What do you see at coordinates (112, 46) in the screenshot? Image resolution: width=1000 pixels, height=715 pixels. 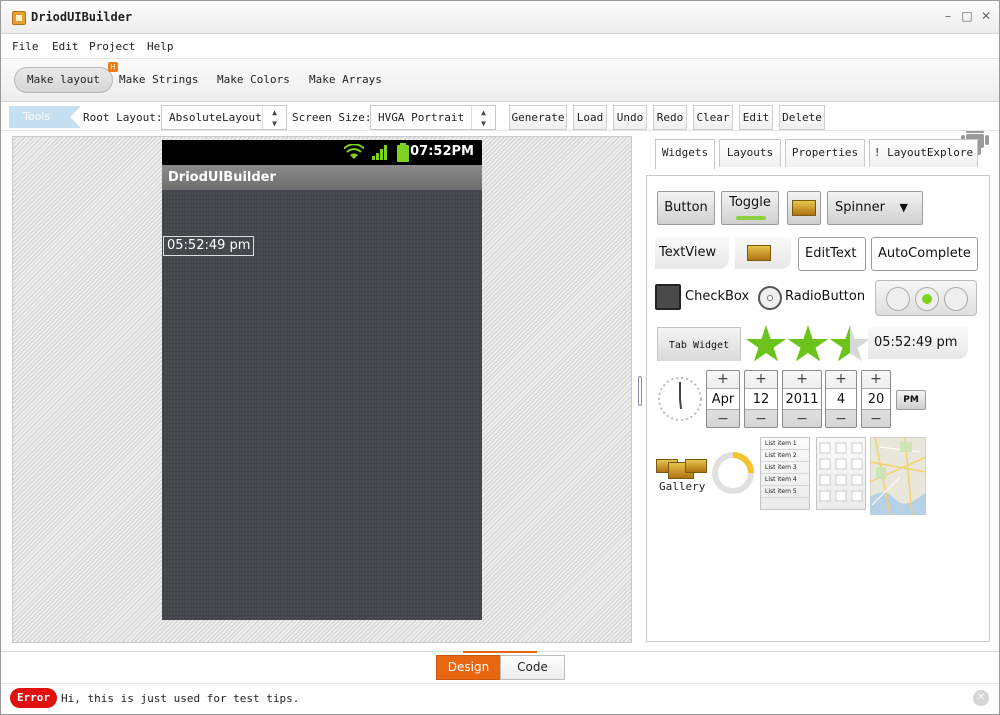 I see `menu-project: Project` at bounding box center [112, 46].